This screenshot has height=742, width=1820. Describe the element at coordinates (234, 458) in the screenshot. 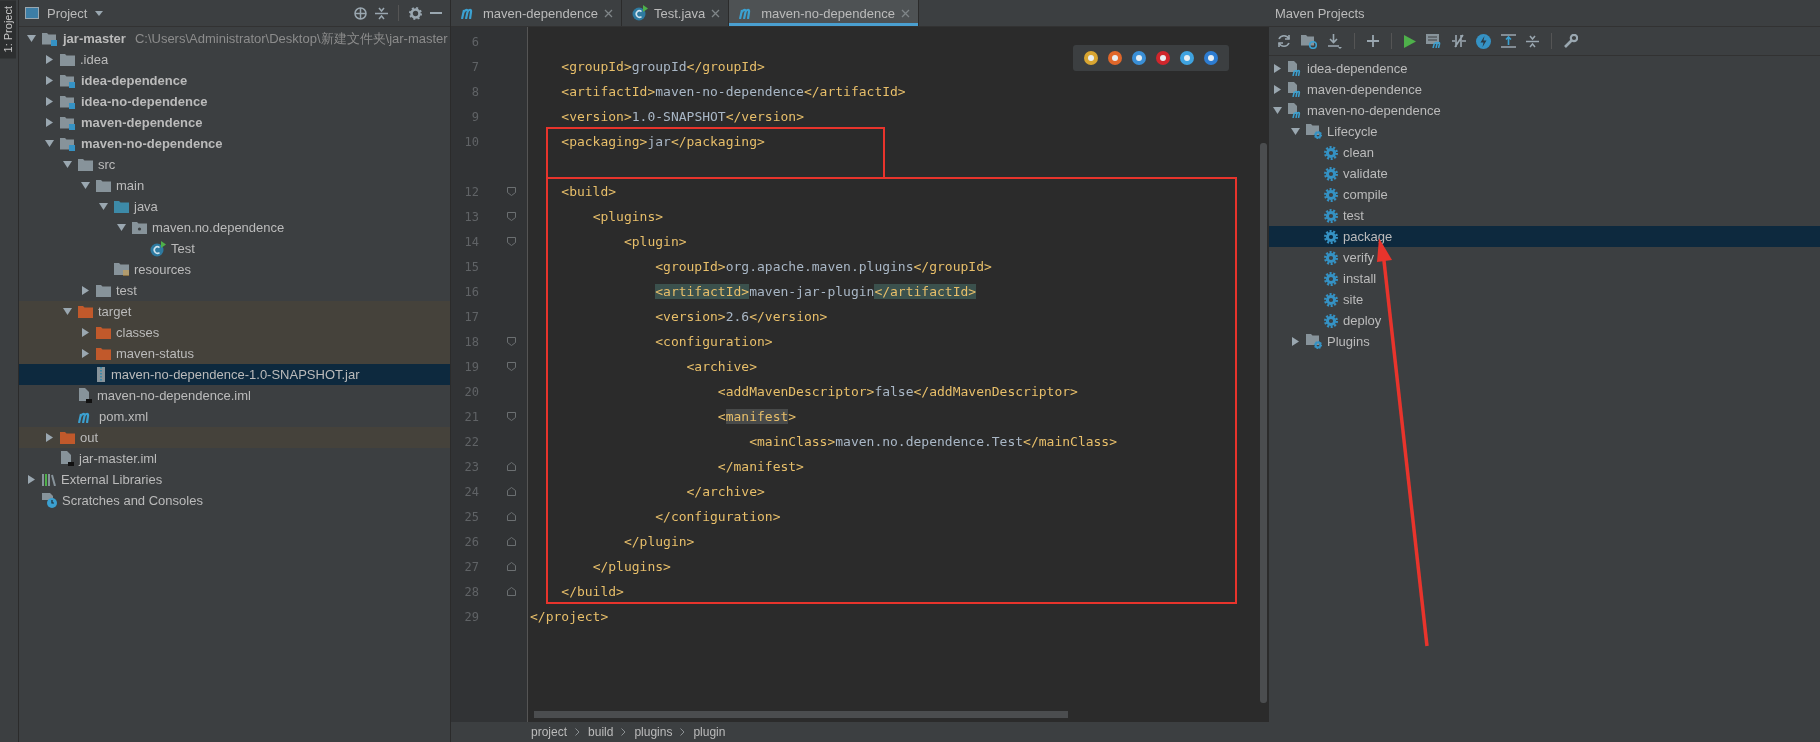

I see `tree-item: jar-master.iml` at that location.